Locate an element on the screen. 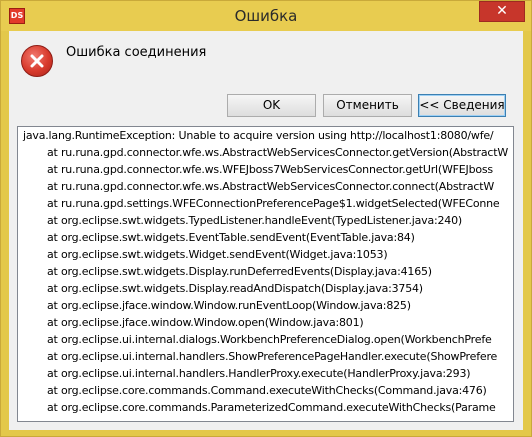  ok-button: OK is located at coordinates (271, 105).